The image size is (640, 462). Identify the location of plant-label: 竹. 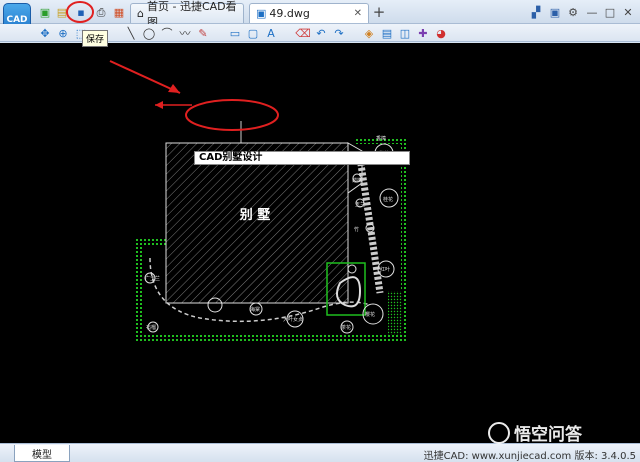
(356, 229).